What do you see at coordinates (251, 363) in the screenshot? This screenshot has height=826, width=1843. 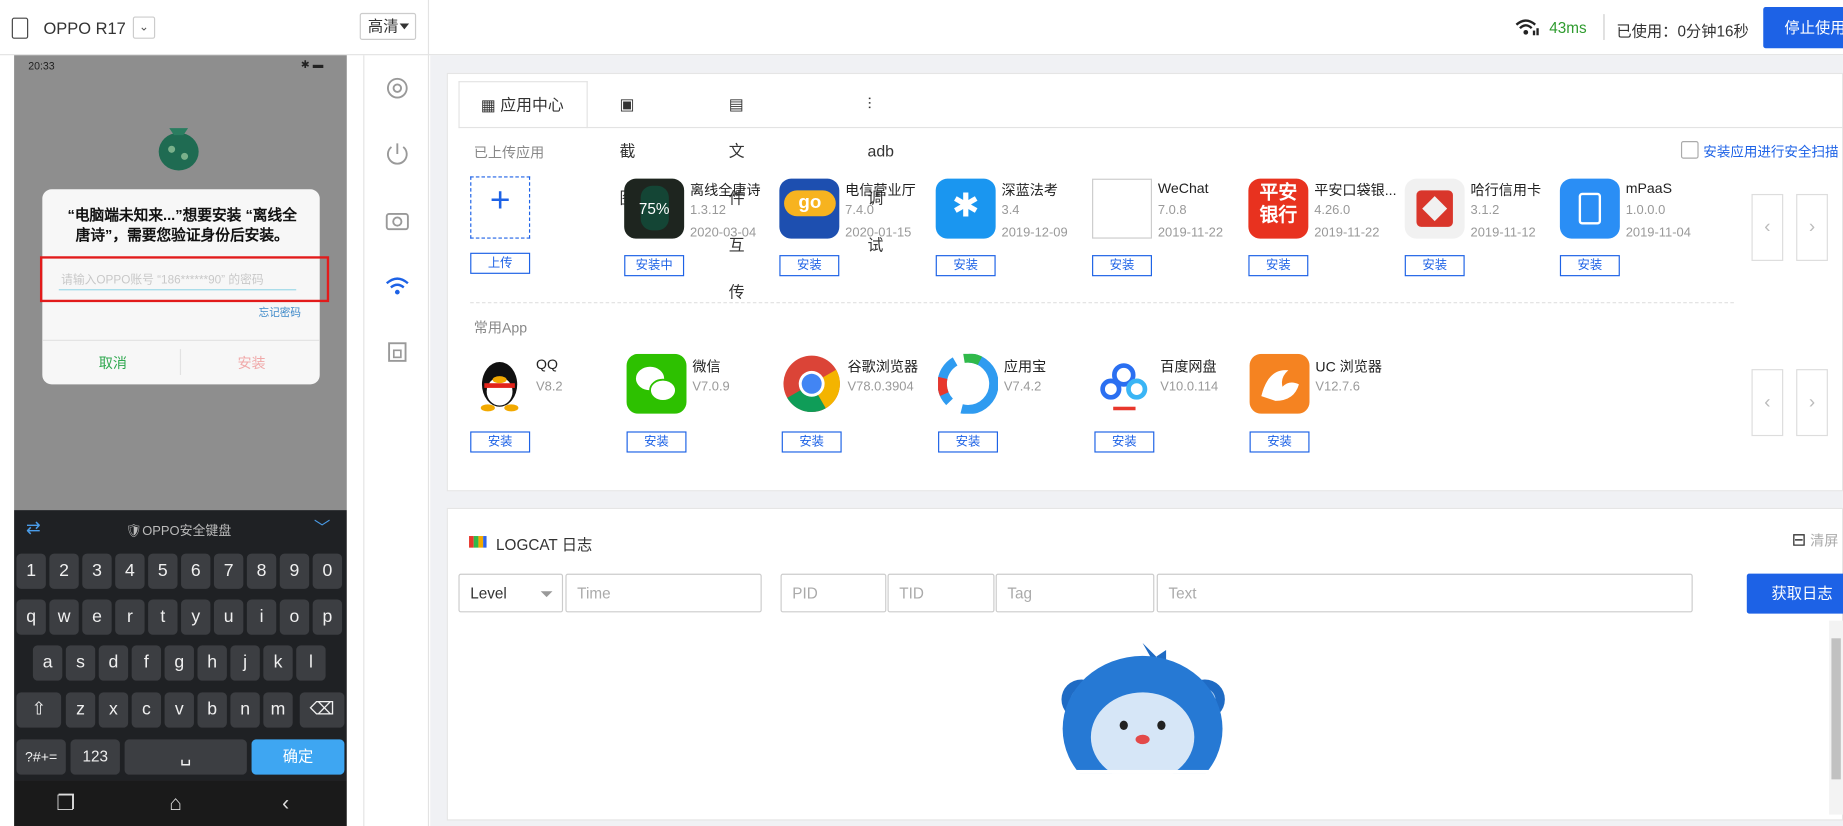 I see `install-button: 安装` at bounding box center [251, 363].